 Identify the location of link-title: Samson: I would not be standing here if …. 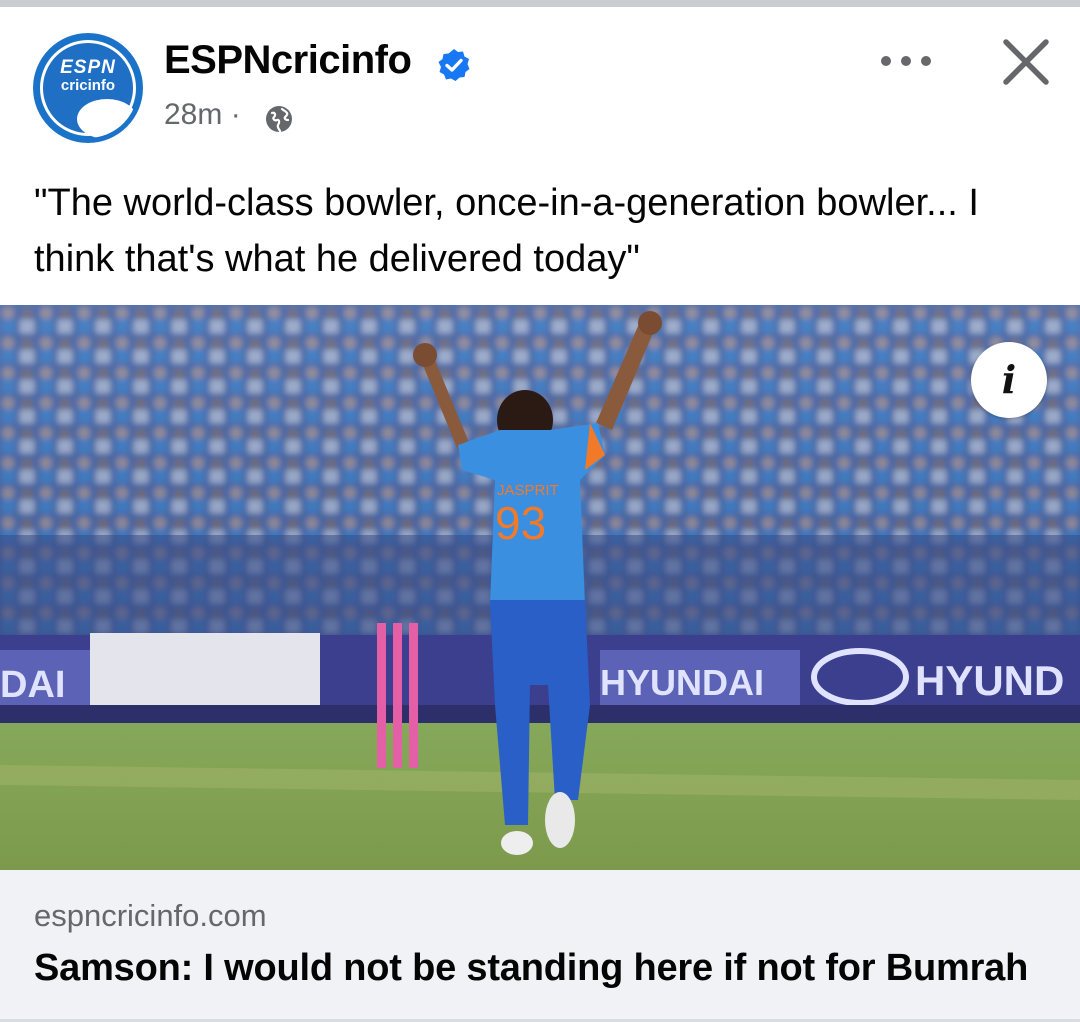
(531, 968).